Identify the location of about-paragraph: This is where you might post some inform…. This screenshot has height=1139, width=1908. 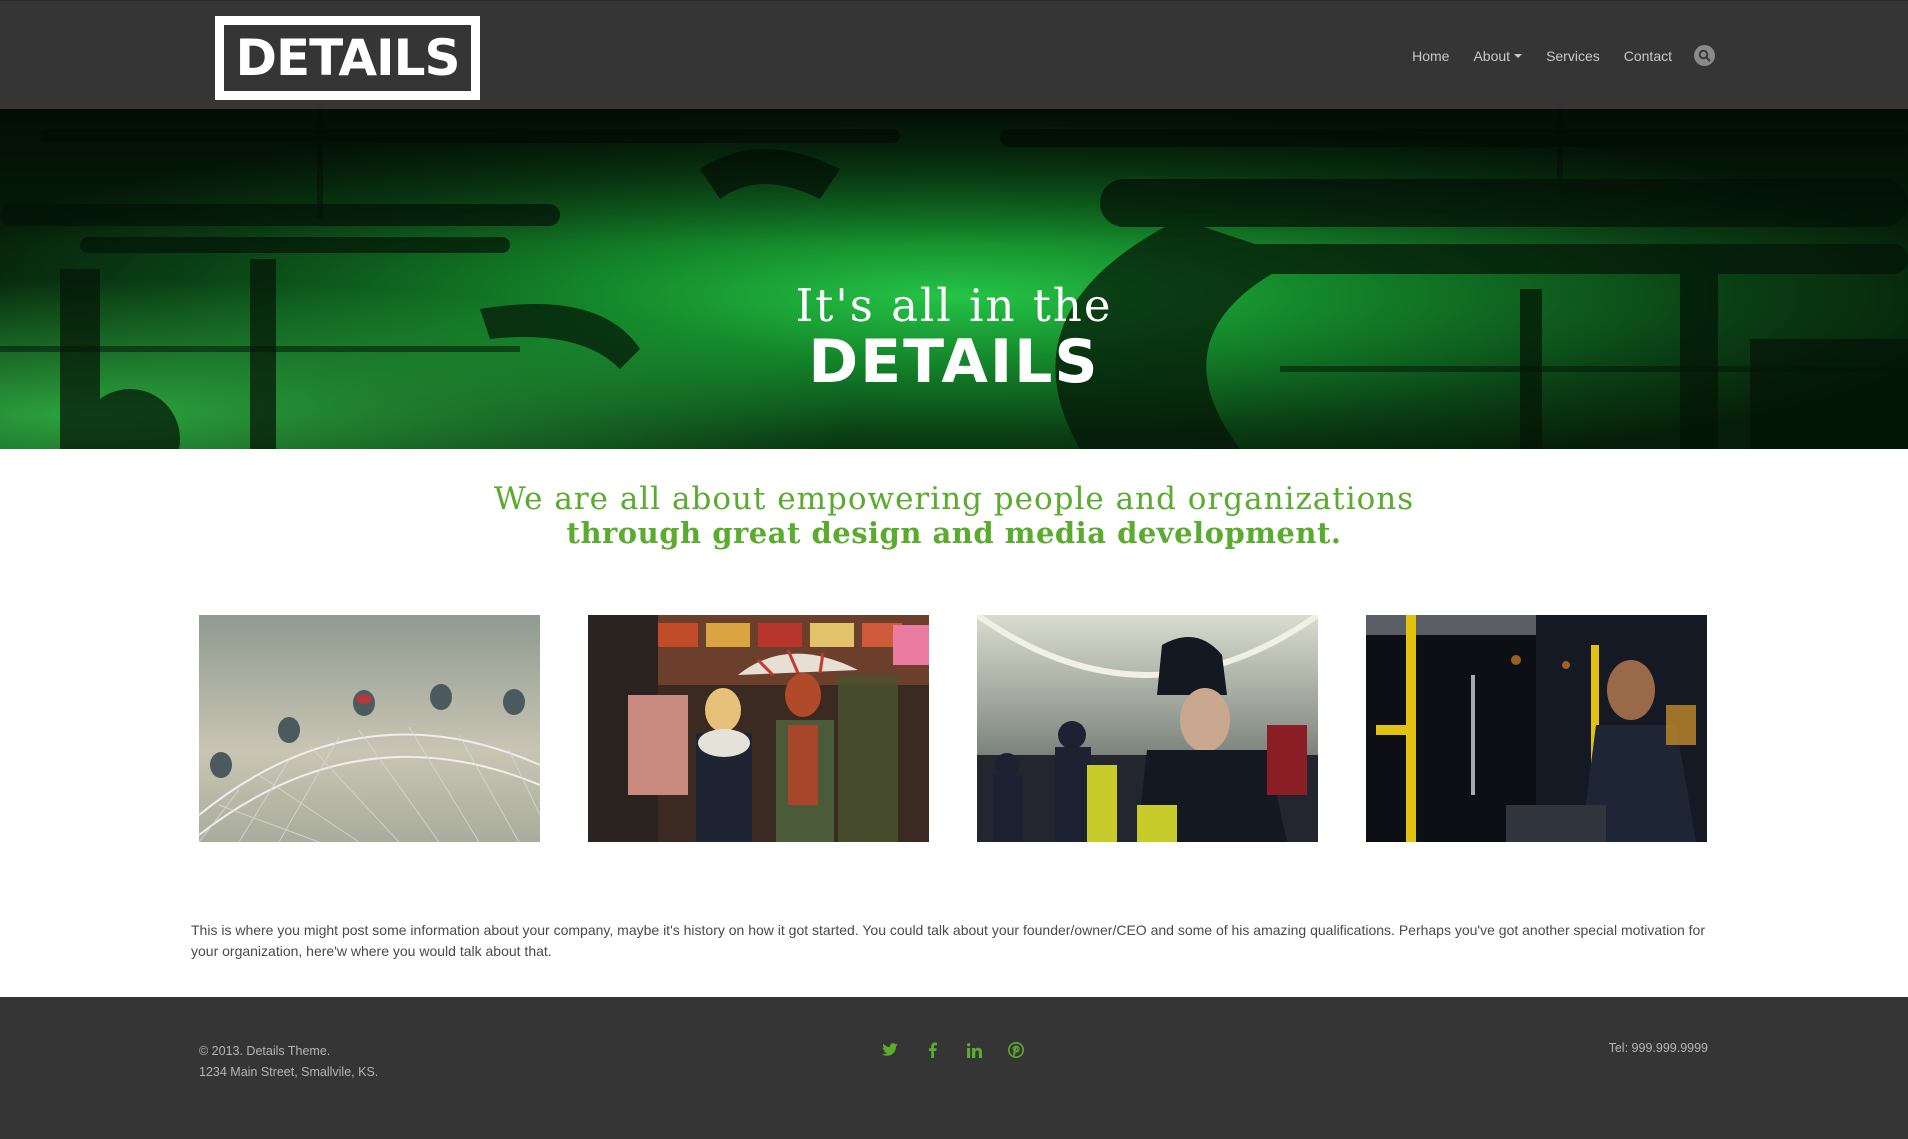
(948, 940).